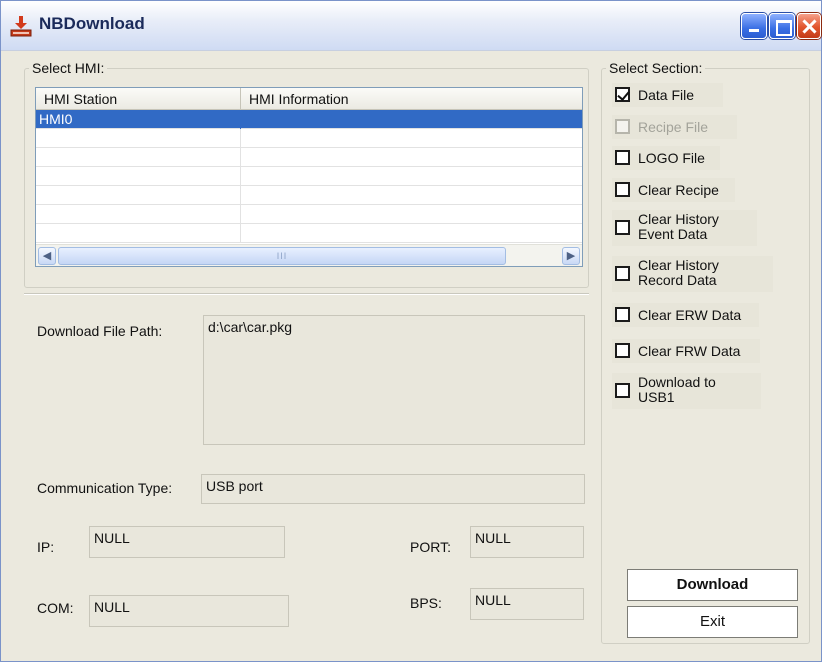 This screenshot has width=822, height=662. Describe the element at coordinates (138, 119) in the screenshot. I see `hmi-station-cell: HMI0` at that location.